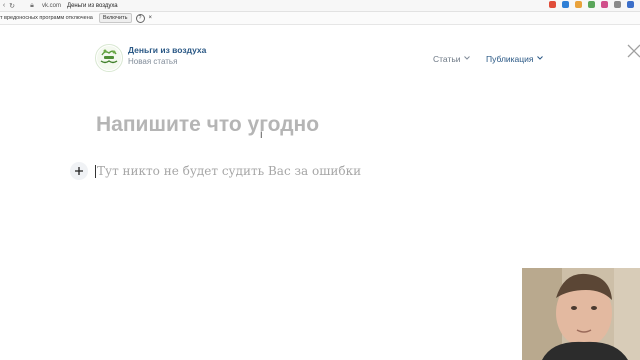 The height and width of the screenshot is (360, 640). What do you see at coordinates (46, 18) in the screenshot?
I see `infobar-message: т вредоносных программ отключена` at bounding box center [46, 18].